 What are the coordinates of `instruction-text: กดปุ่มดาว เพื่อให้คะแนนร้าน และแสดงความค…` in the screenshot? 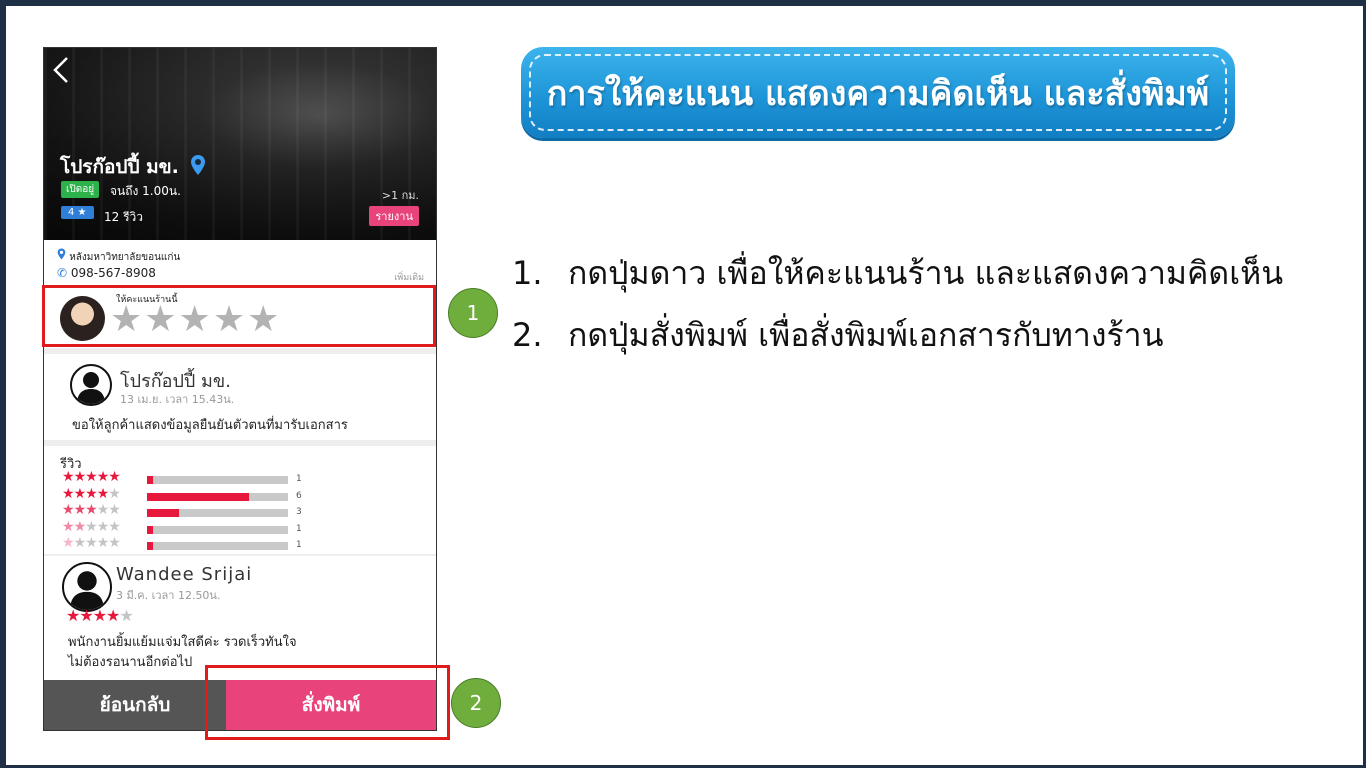 It's located at (926, 273).